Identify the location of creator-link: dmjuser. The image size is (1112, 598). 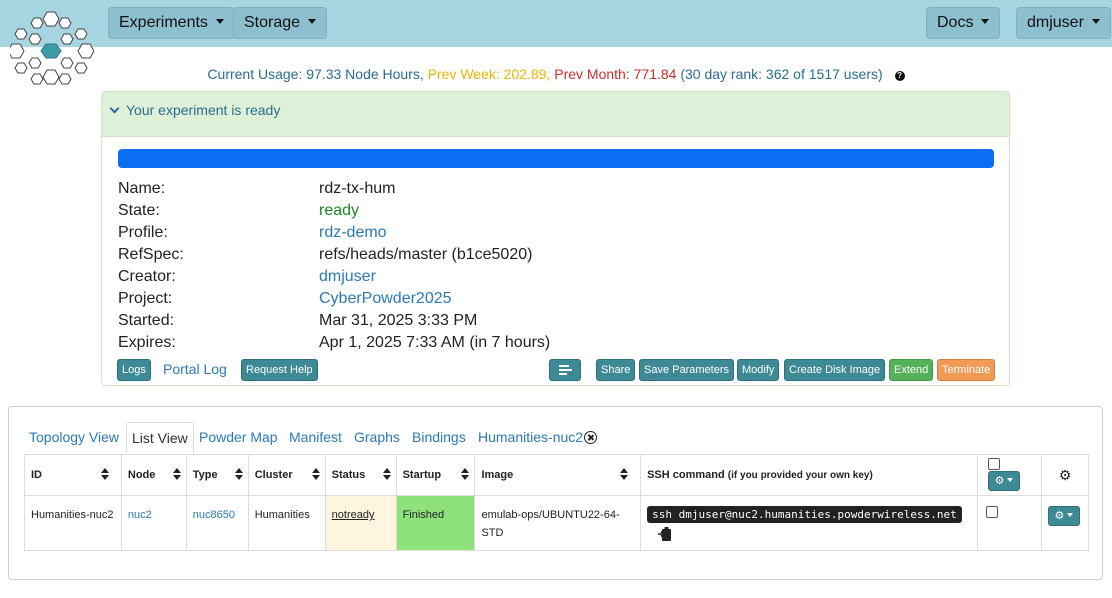
(347, 276).